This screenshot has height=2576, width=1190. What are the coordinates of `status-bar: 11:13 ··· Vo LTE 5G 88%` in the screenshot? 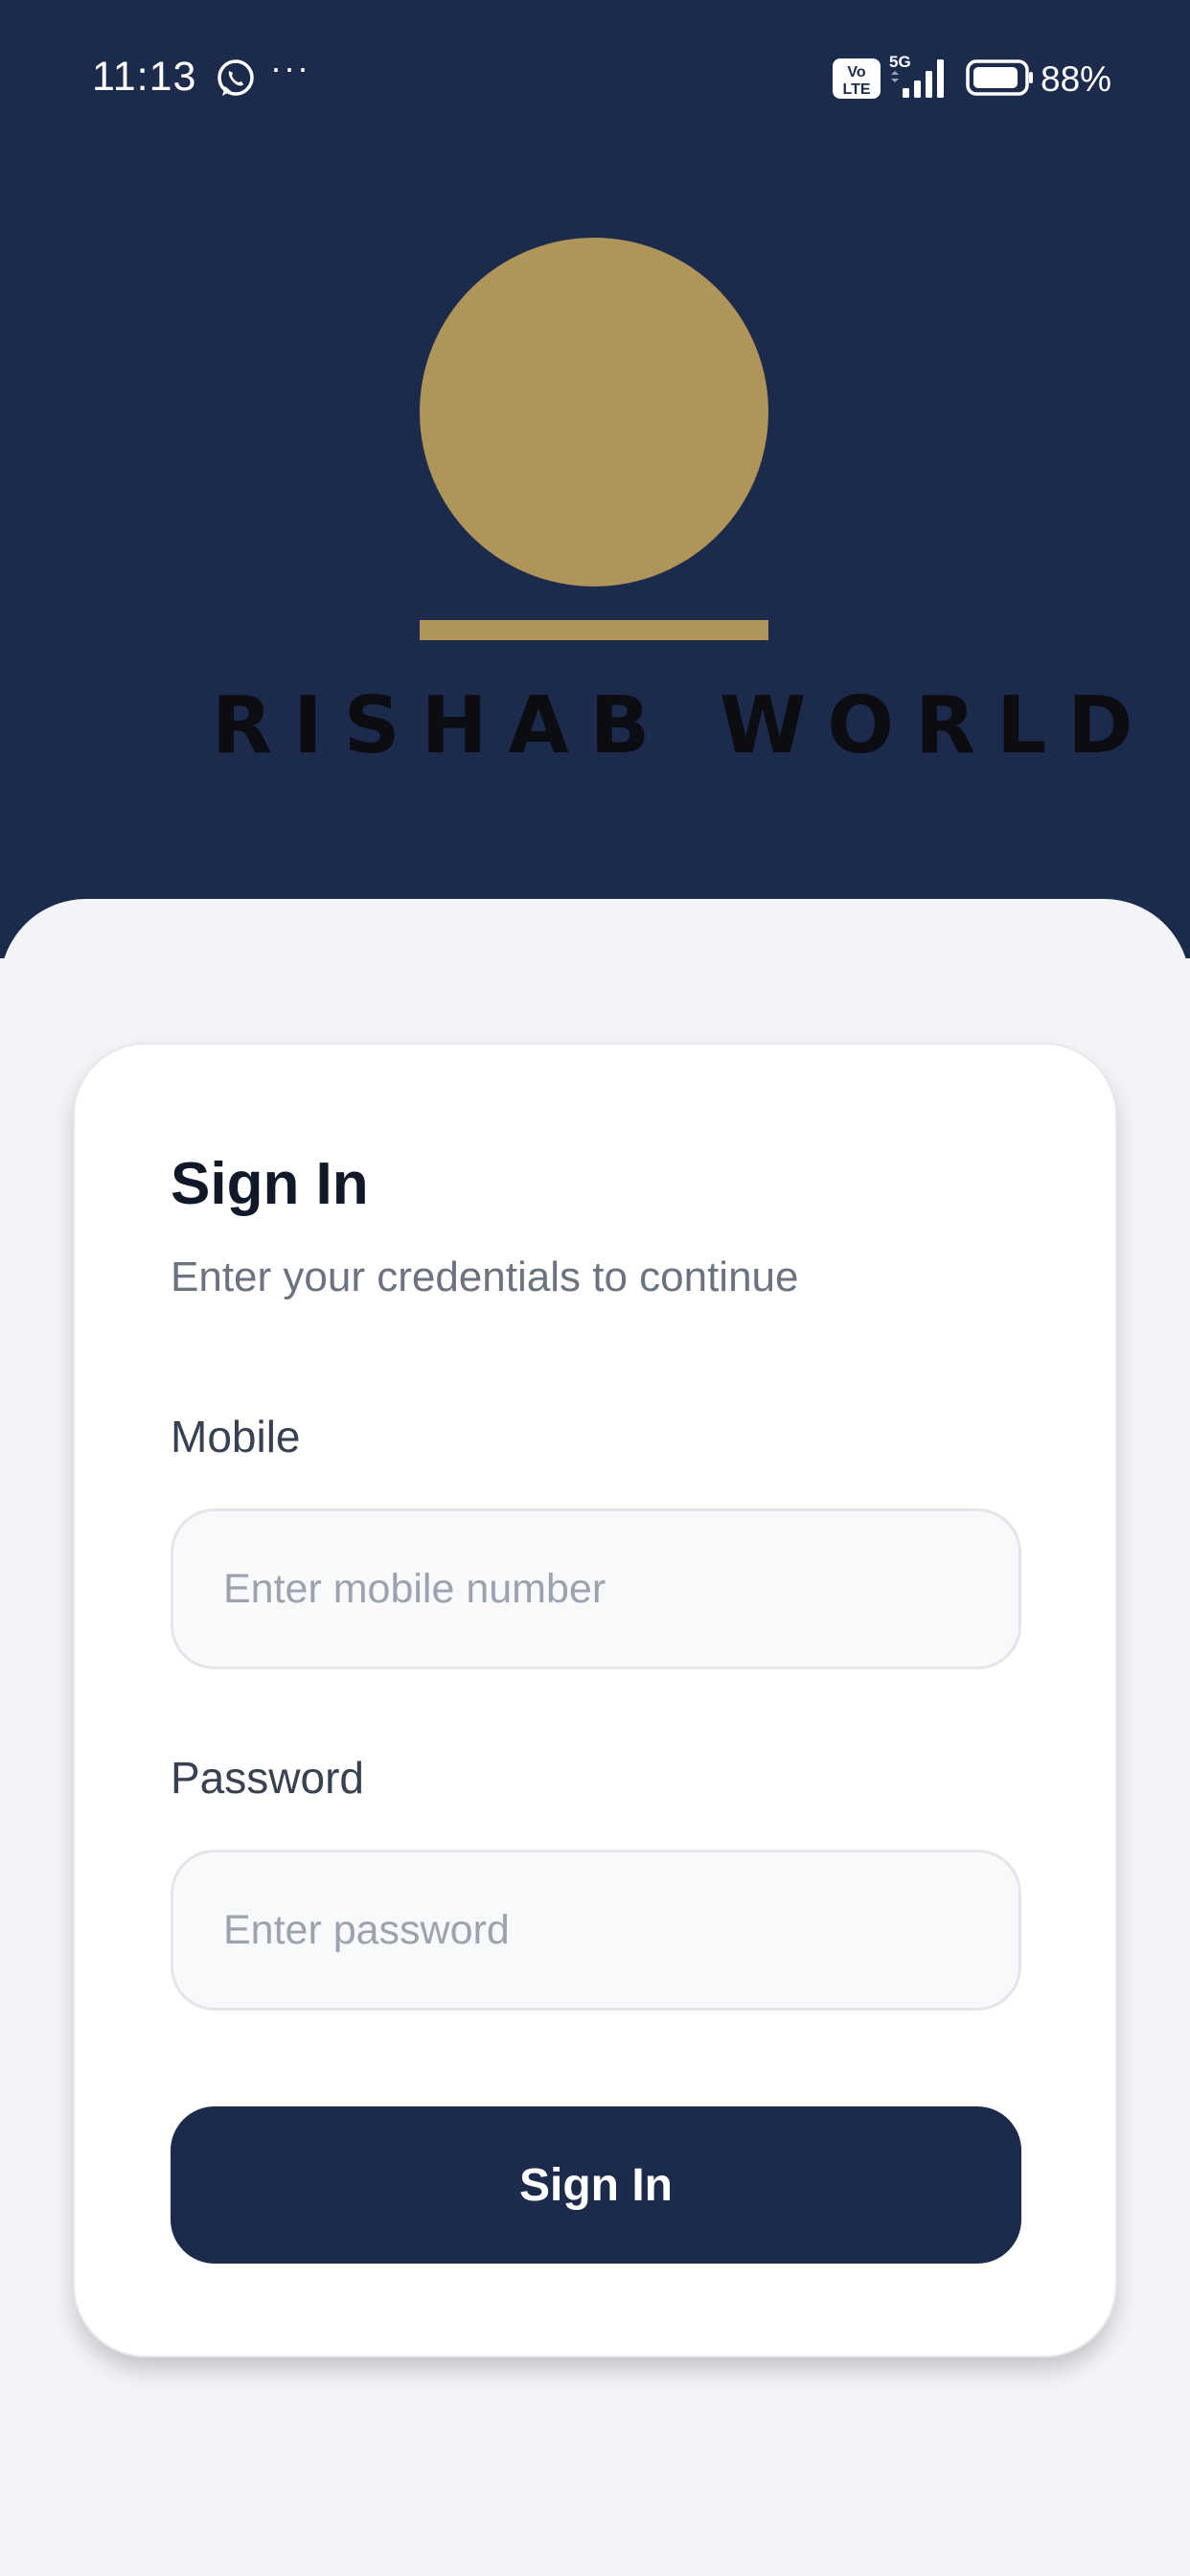 It's located at (595, 79).